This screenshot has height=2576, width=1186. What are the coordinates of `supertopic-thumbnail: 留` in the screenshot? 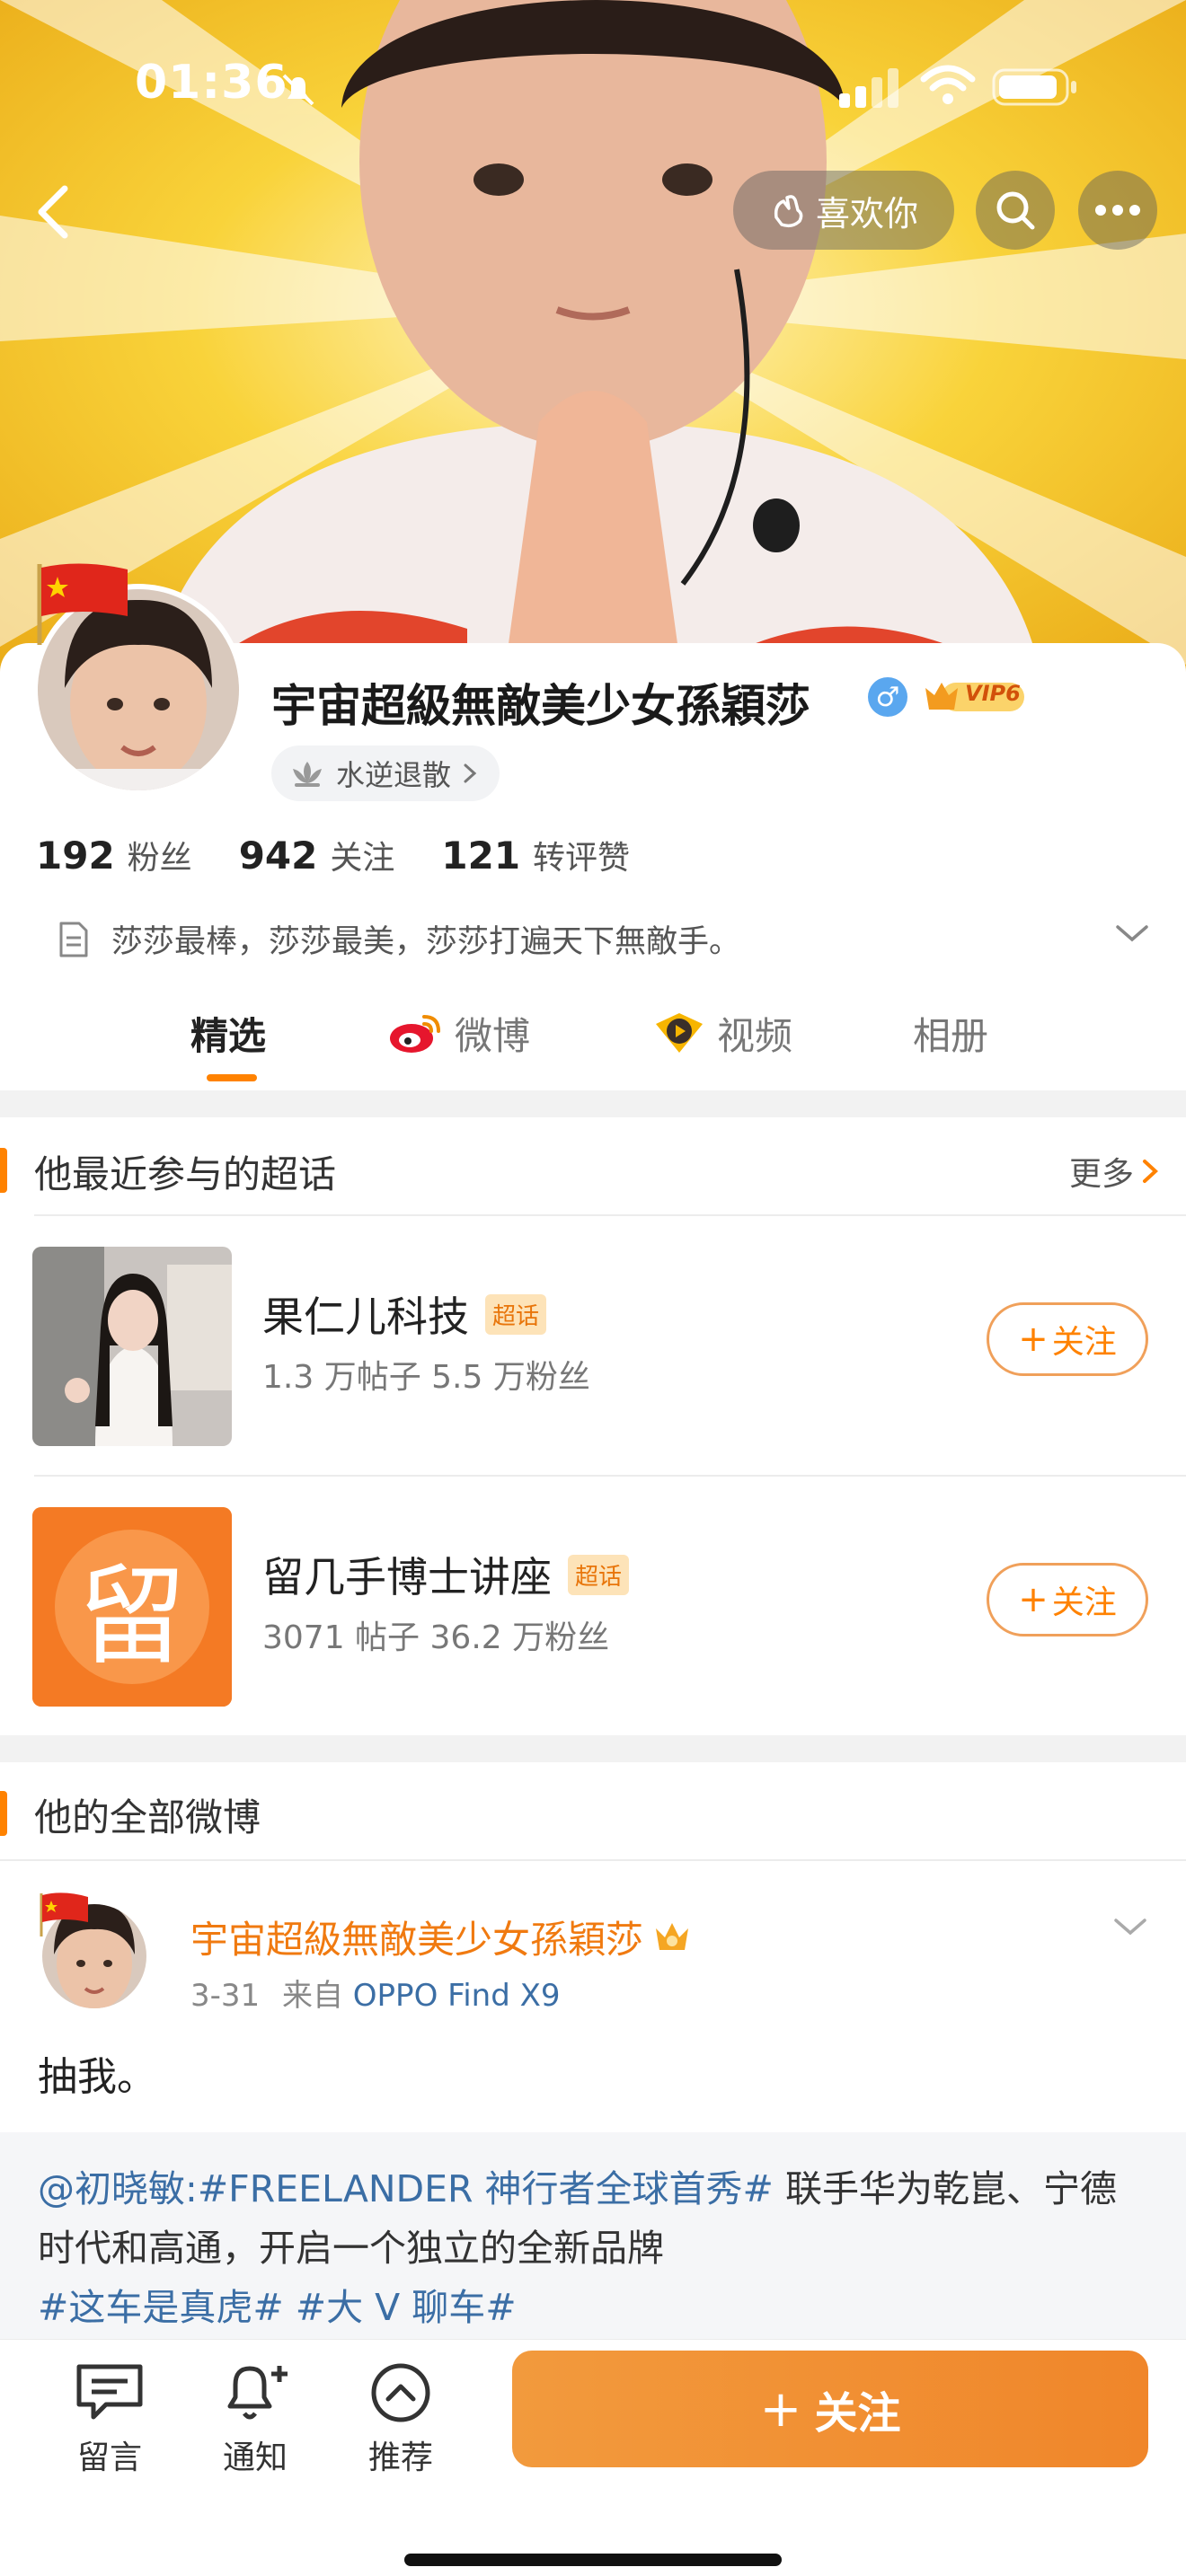 It's located at (132, 1607).